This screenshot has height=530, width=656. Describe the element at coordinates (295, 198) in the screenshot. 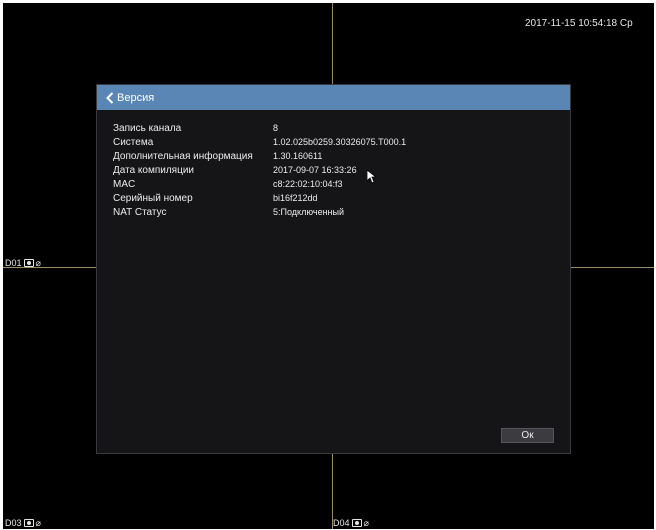

I see `info-value: bi16f212dd` at that location.